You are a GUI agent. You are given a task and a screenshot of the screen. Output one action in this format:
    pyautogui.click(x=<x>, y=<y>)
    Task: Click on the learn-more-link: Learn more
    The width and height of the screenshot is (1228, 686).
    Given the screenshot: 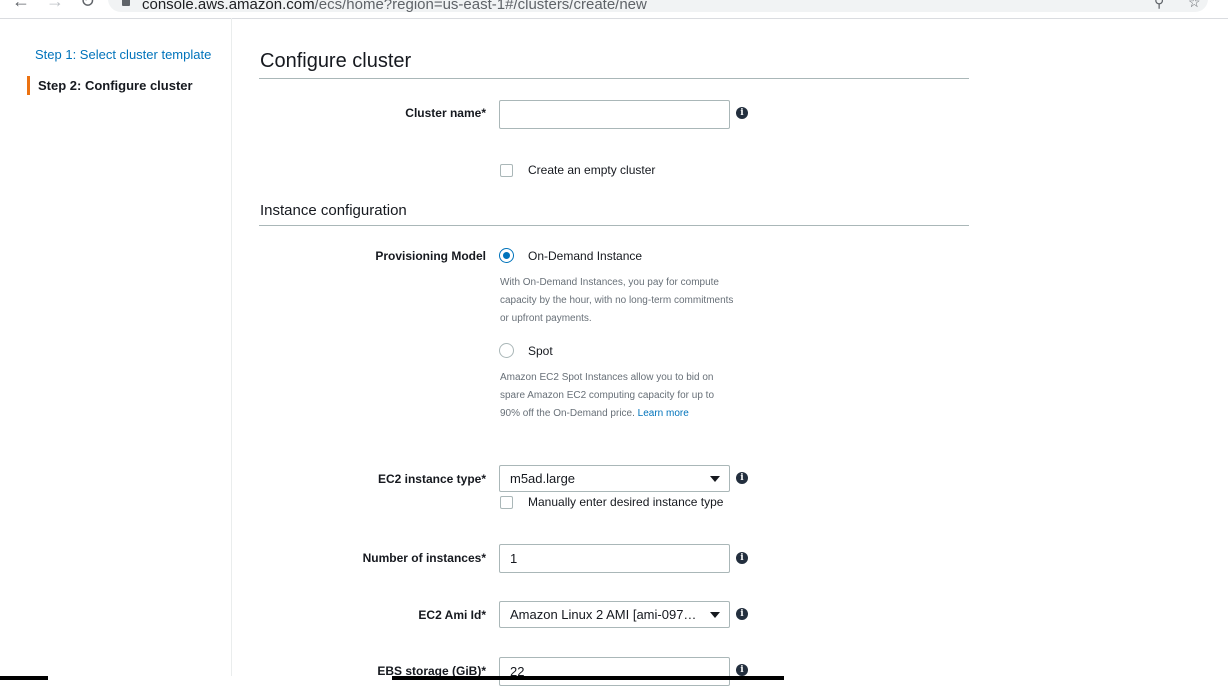 What is the action you would take?
    pyautogui.click(x=663, y=413)
    